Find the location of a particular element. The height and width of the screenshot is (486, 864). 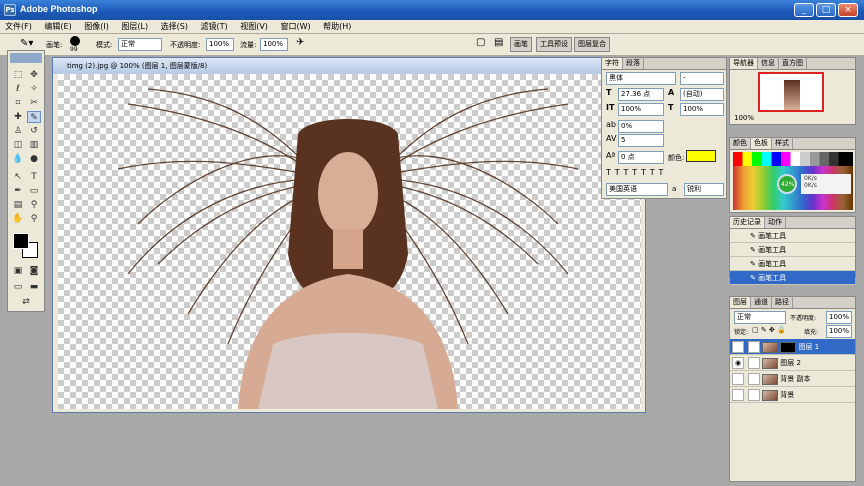

tracking-field: 0% is located at coordinates (641, 126).